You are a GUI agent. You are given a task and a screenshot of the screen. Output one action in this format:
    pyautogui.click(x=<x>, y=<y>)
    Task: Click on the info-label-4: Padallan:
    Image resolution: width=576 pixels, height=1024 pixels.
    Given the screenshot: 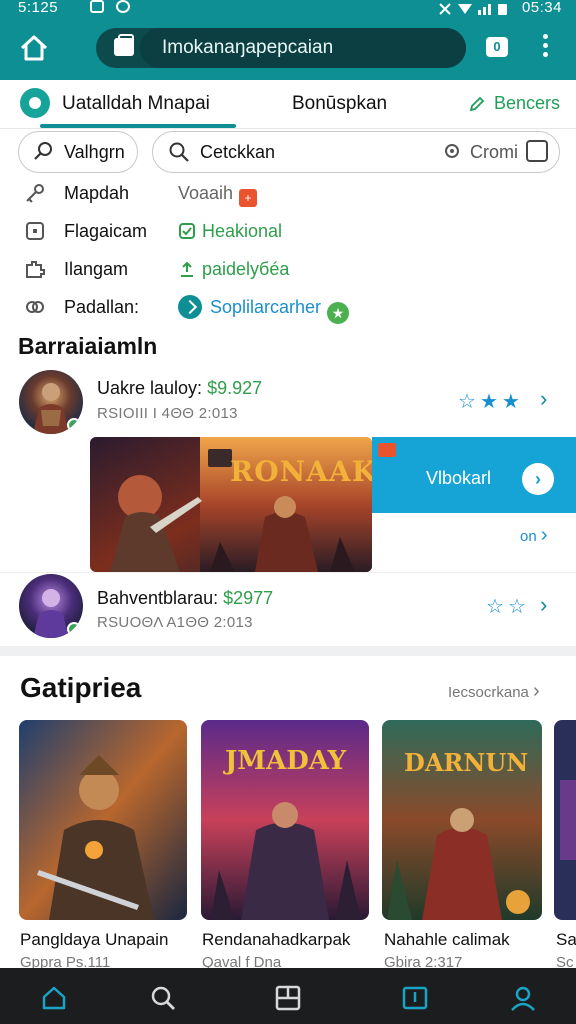 What is the action you would take?
    pyautogui.click(x=102, y=307)
    